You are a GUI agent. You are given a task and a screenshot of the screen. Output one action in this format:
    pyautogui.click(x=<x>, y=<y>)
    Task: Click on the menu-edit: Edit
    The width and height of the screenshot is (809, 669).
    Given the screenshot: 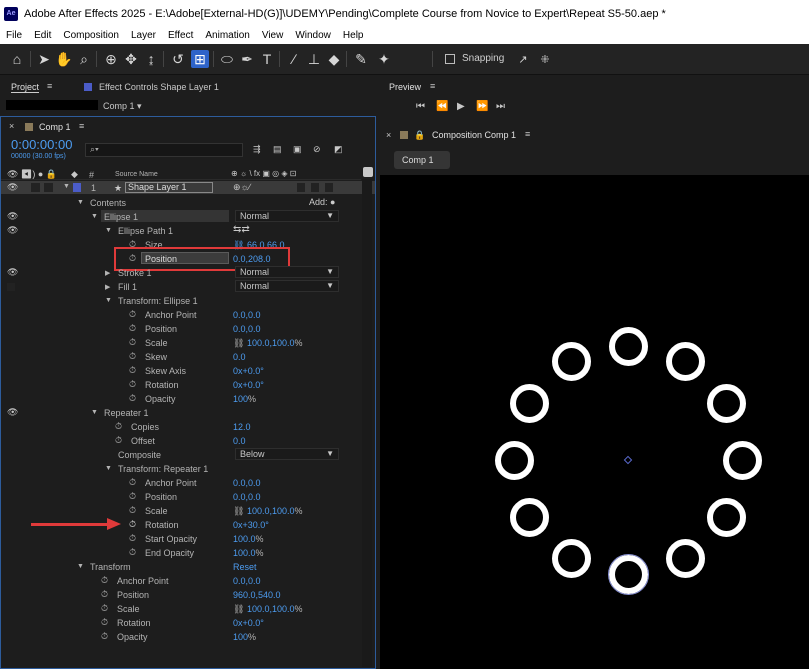 What is the action you would take?
    pyautogui.click(x=42, y=35)
    